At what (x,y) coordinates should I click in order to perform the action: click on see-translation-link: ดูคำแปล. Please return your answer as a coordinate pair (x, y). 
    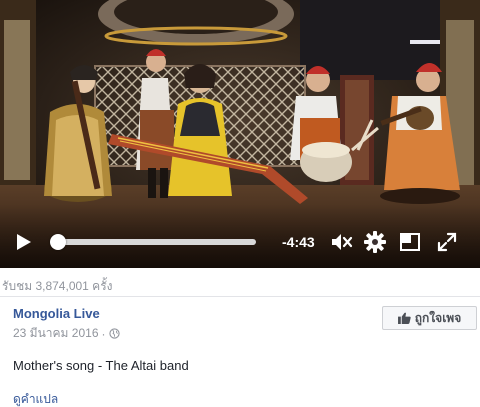
    Looking at the image, I should click on (35, 398).